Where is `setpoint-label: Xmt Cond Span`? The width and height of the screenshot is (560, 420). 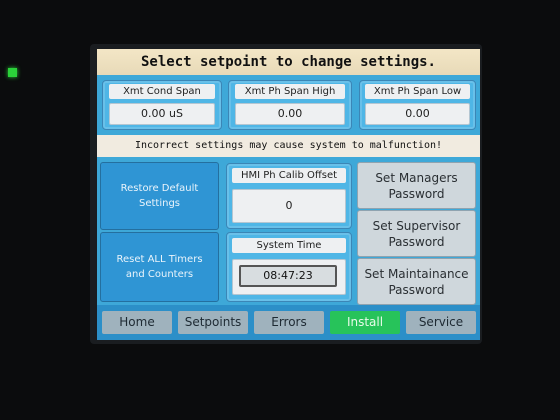 setpoint-label: Xmt Cond Span is located at coordinates (162, 91).